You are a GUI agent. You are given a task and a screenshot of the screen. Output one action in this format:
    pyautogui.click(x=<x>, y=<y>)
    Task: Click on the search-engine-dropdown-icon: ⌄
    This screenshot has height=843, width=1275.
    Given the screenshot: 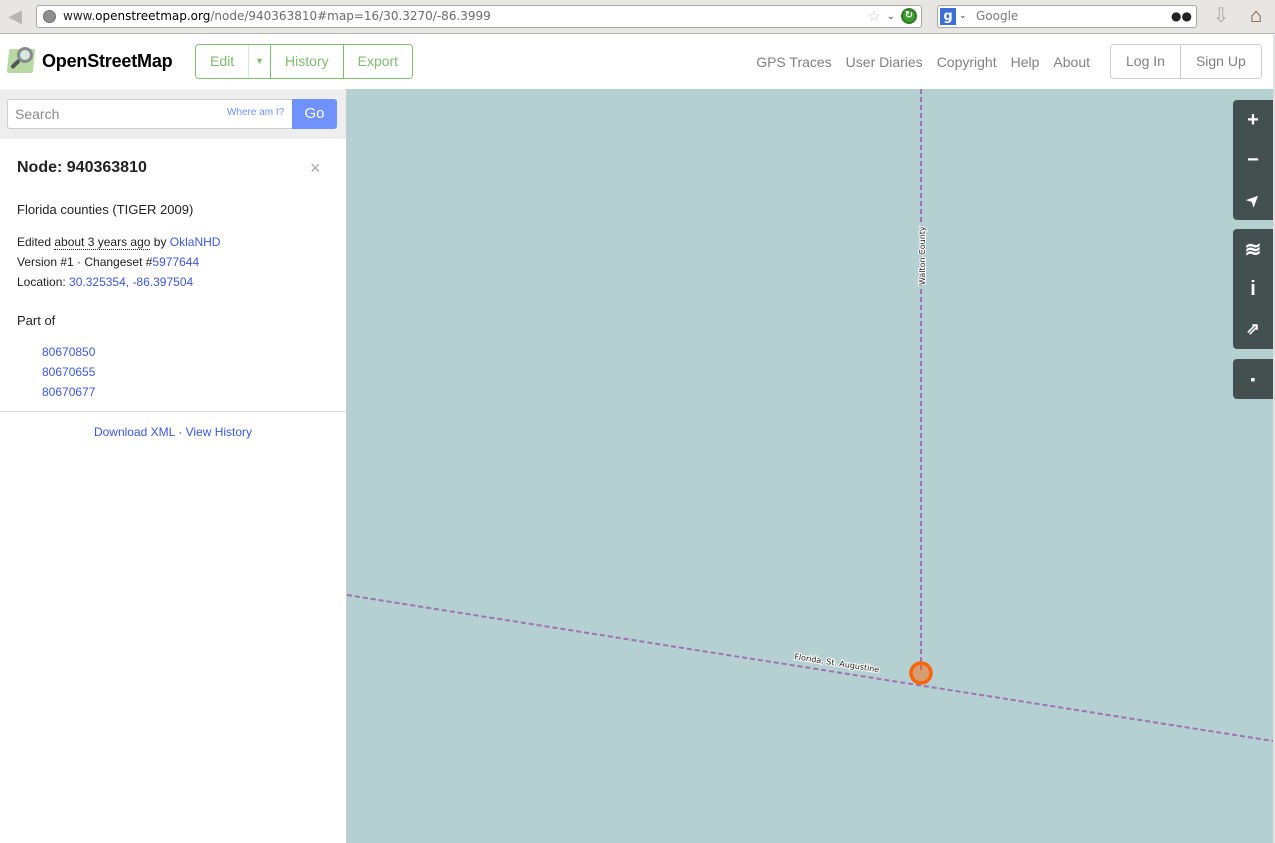 What is the action you would take?
    pyautogui.click(x=963, y=16)
    